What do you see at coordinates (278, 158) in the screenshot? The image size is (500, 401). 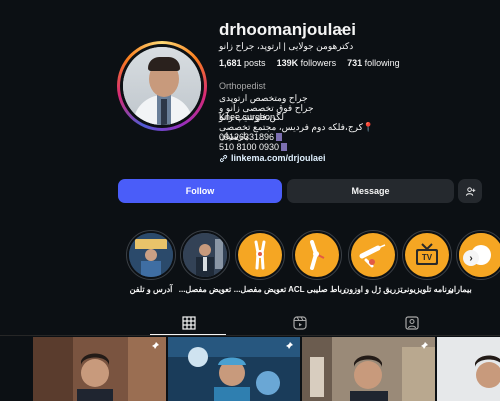 I see `bio-link-text: linkema.com/drjoulaei` at bounding box center [278, 158].